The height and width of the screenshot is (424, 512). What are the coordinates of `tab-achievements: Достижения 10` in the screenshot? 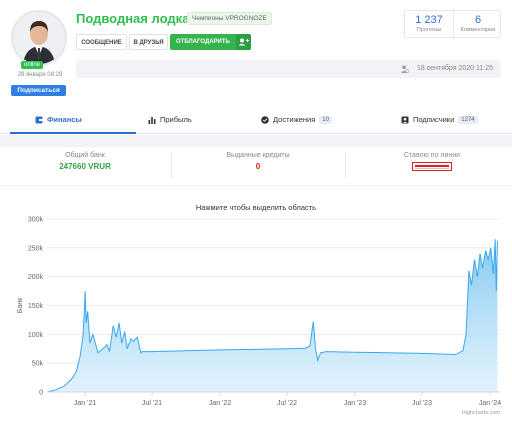 It's located at (296, 119).